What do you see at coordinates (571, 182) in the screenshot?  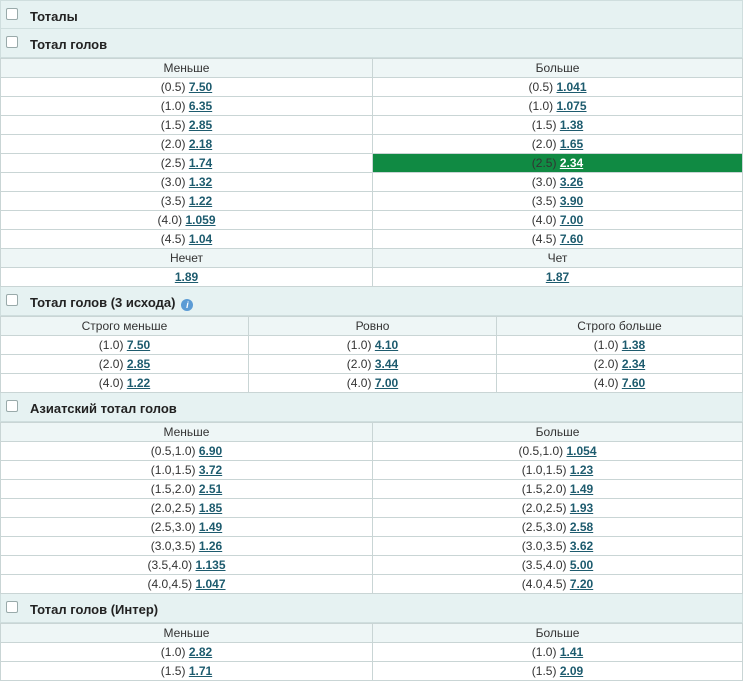 I see `odds-value: 3.26` at bounding box center [571, 182].